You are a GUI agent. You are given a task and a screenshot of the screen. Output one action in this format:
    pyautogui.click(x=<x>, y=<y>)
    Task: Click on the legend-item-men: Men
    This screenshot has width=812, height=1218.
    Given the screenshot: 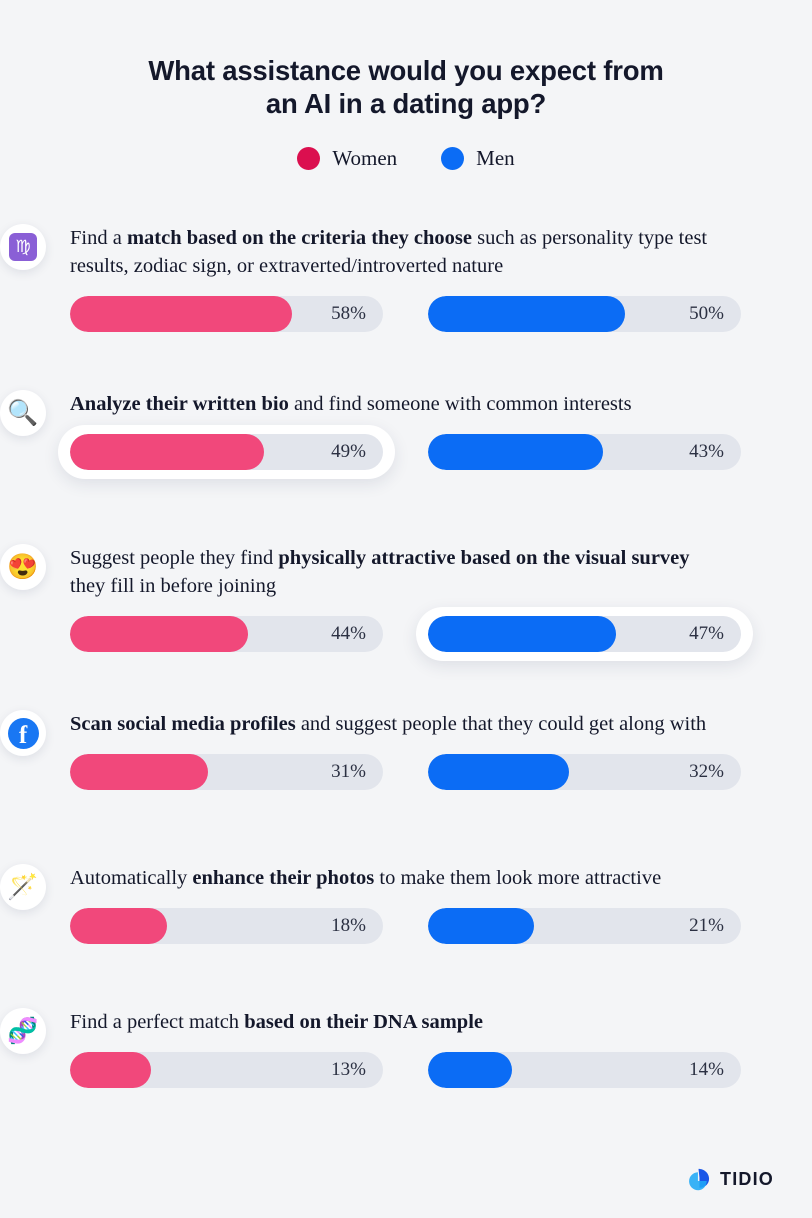 What is the action you would take?
    pyautogui.click(x=478, y=158)
    